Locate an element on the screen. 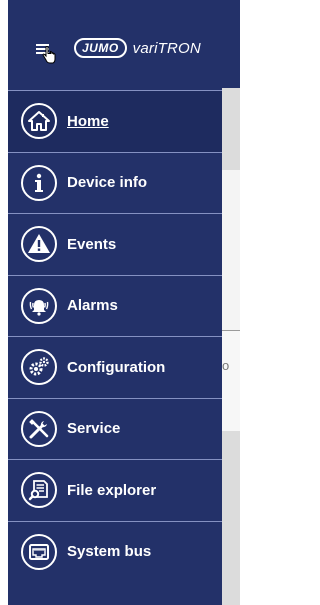  nav-item-label: File explorer is located at coordinates (112, 490).